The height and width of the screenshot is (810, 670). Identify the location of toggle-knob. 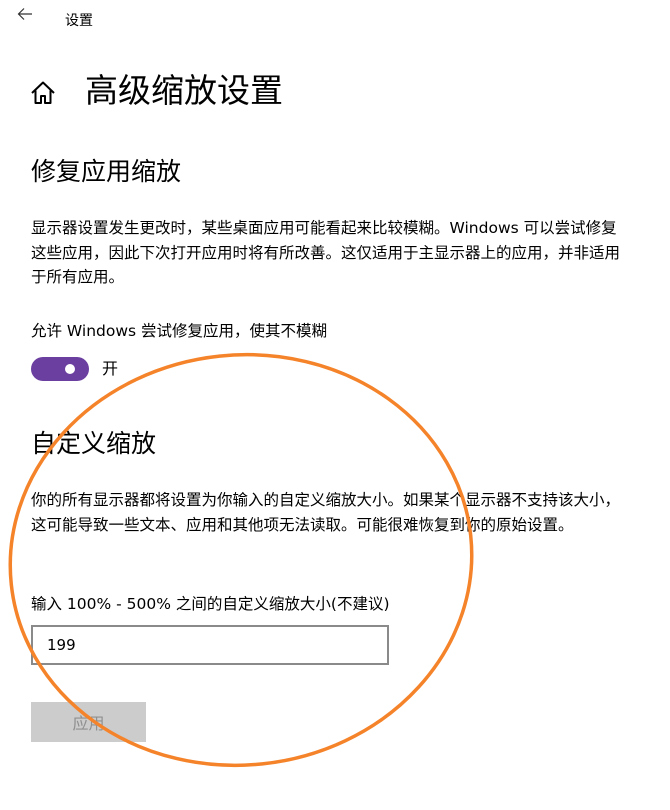
(70, 369).